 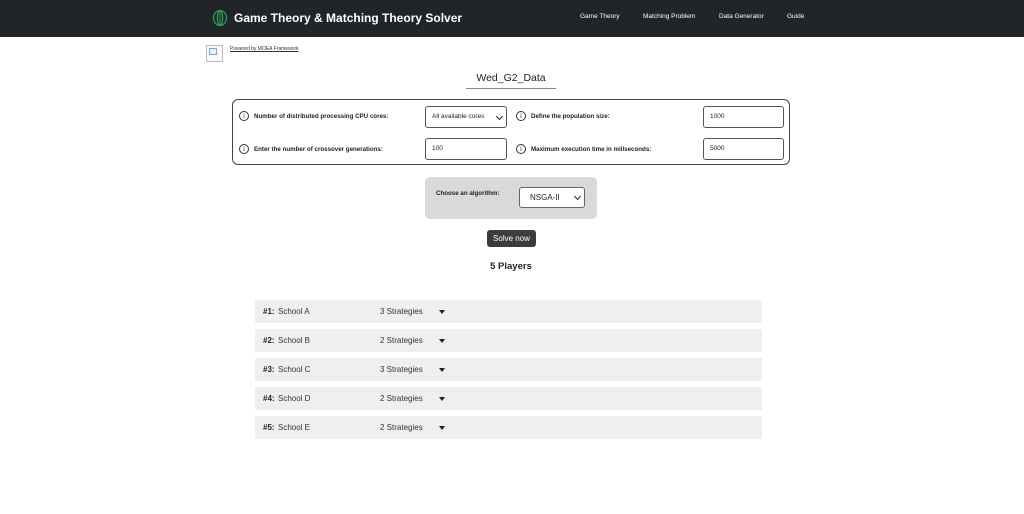 I want to click on dataset-title: Wed_G2_Data, so click(x=511, y=80).